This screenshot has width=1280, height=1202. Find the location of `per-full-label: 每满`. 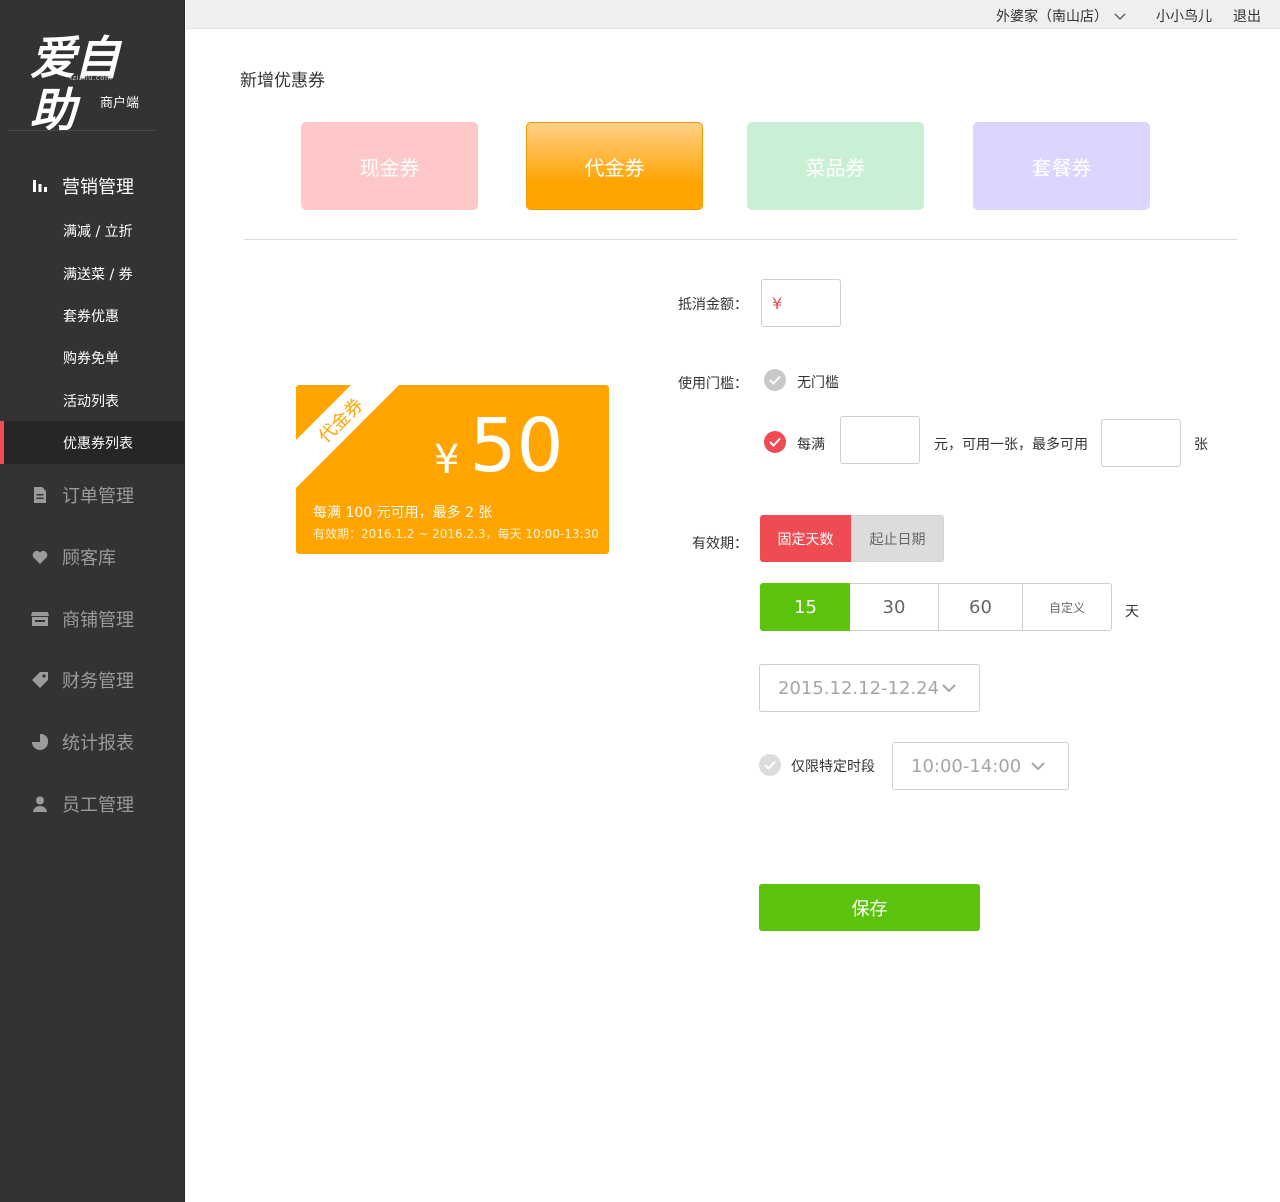

per-full-label: 每满 is located at coordinates (811, 445).